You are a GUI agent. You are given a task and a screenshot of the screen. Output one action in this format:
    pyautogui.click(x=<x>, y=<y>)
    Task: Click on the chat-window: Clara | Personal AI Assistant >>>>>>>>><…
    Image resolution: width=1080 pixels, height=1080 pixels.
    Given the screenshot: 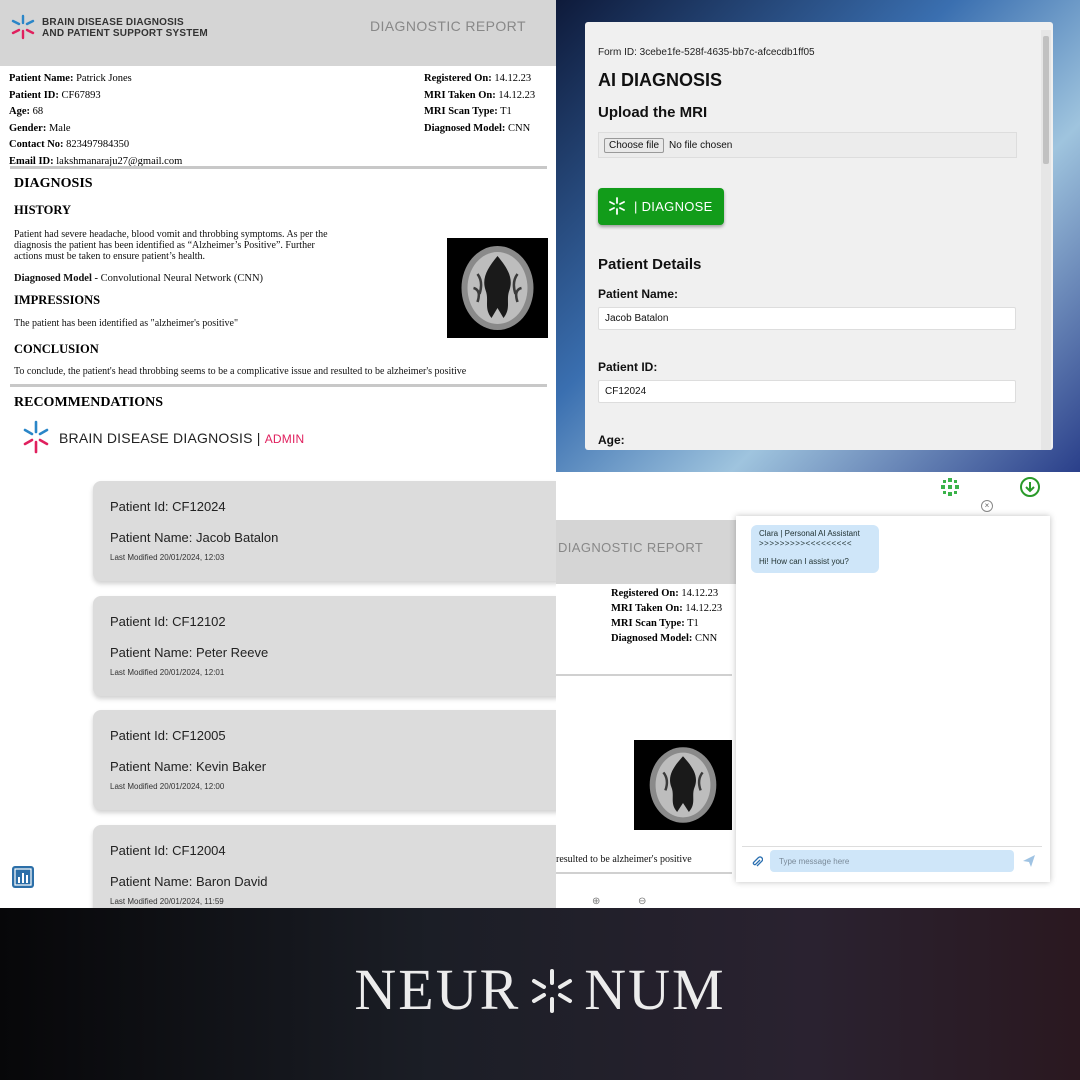 What is the action you would take?
    pyautogui.click(x=893, y=699)
    